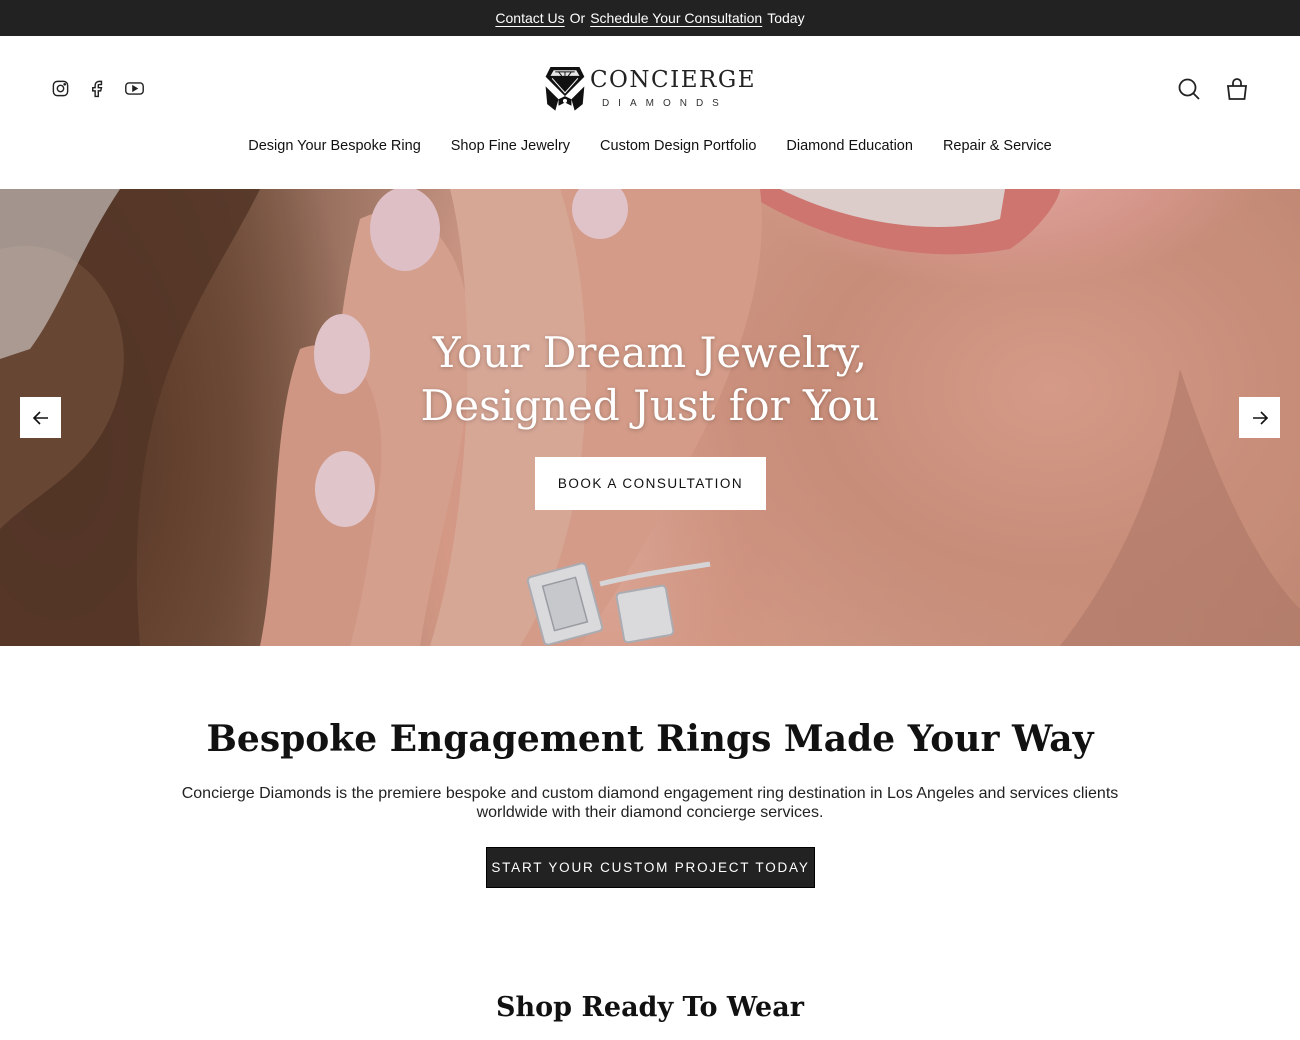 The image size is (1300, 1040). What do you see at coordinates (650, 867) in the screenshot?
I see `start-custom-project-button: START YOUR CUSTOM PROJECT TODAY` at bounding box center [650, 867].